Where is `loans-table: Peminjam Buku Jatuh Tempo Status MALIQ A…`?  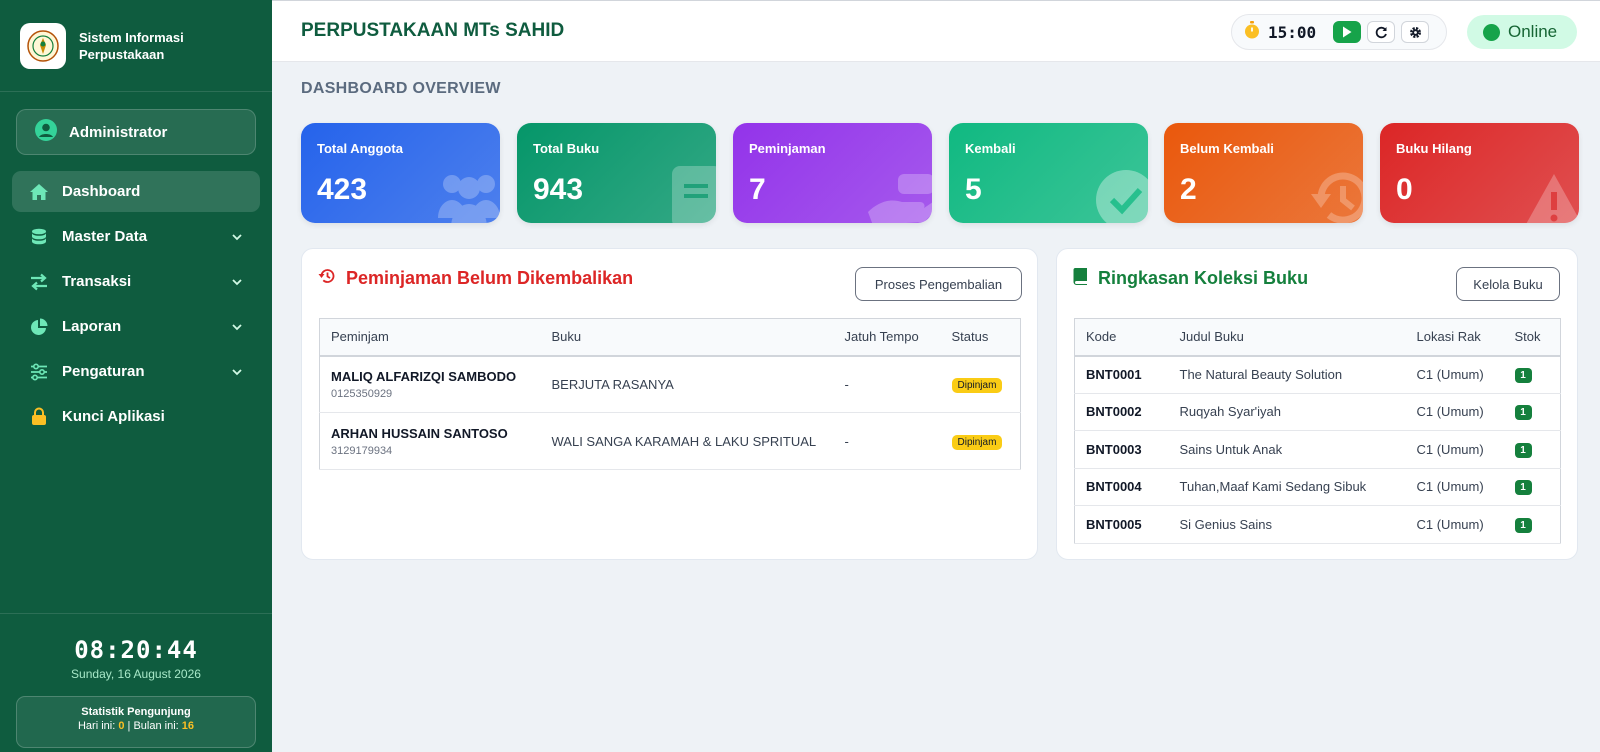
loans-table: Peminjam Buku Jatuh Tempo Status MALIQ A… is located at coordinates (670, 394).